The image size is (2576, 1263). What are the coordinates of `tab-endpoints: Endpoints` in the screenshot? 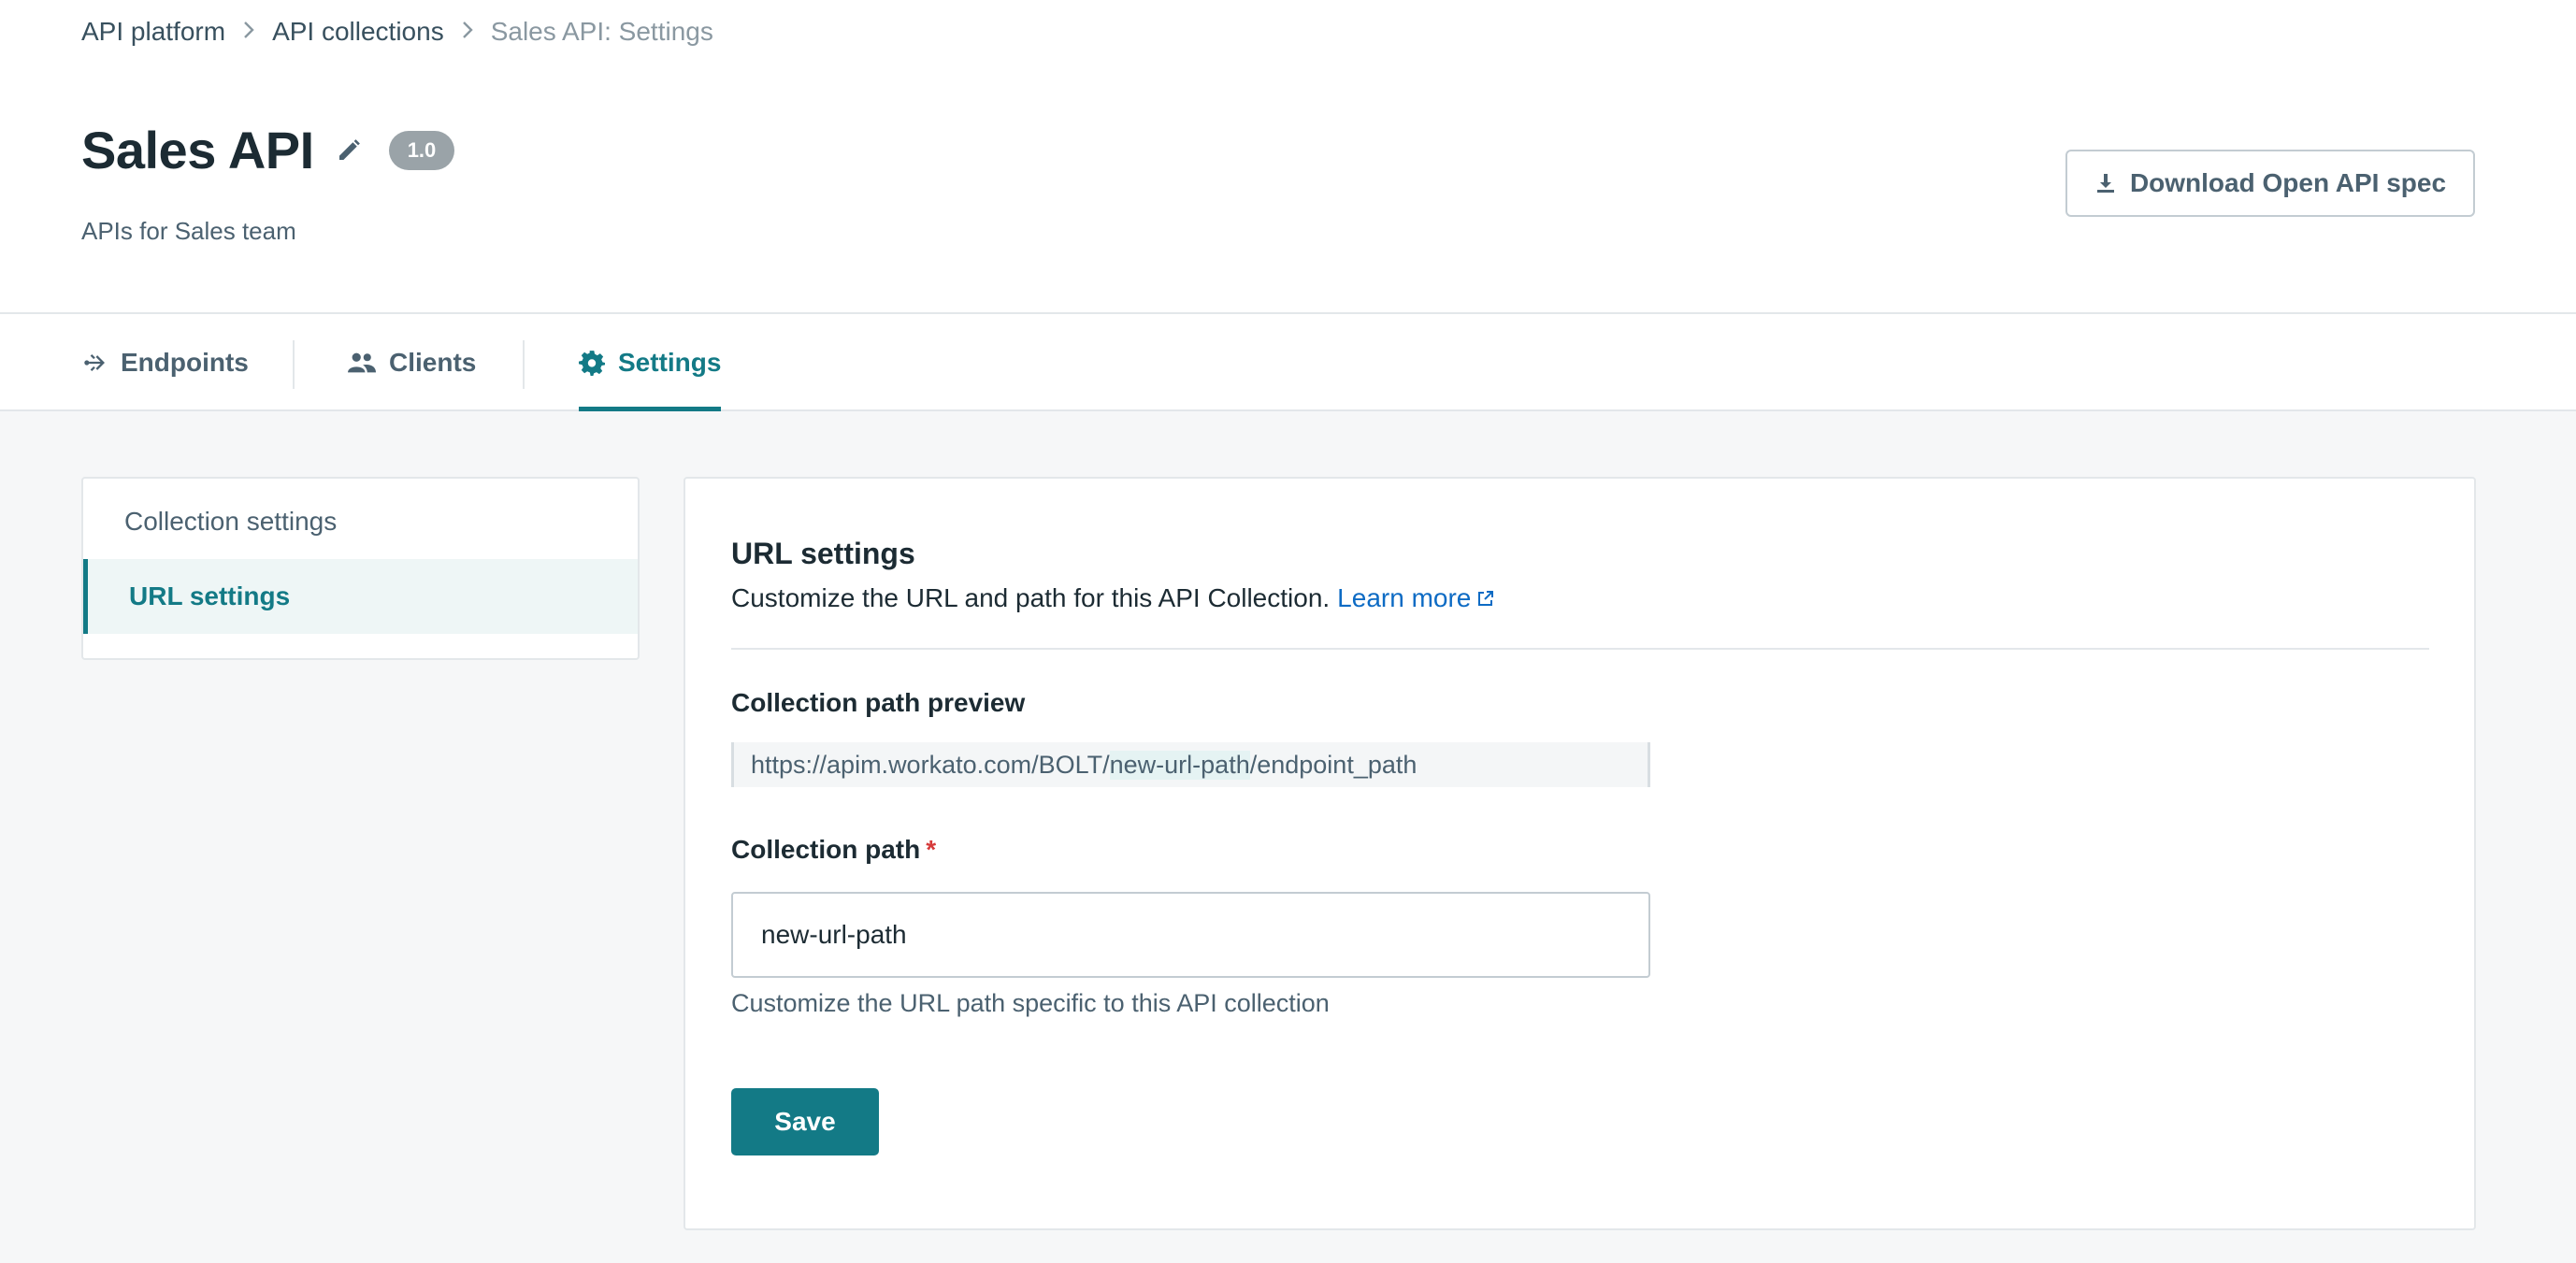 It's located at (165, 362).